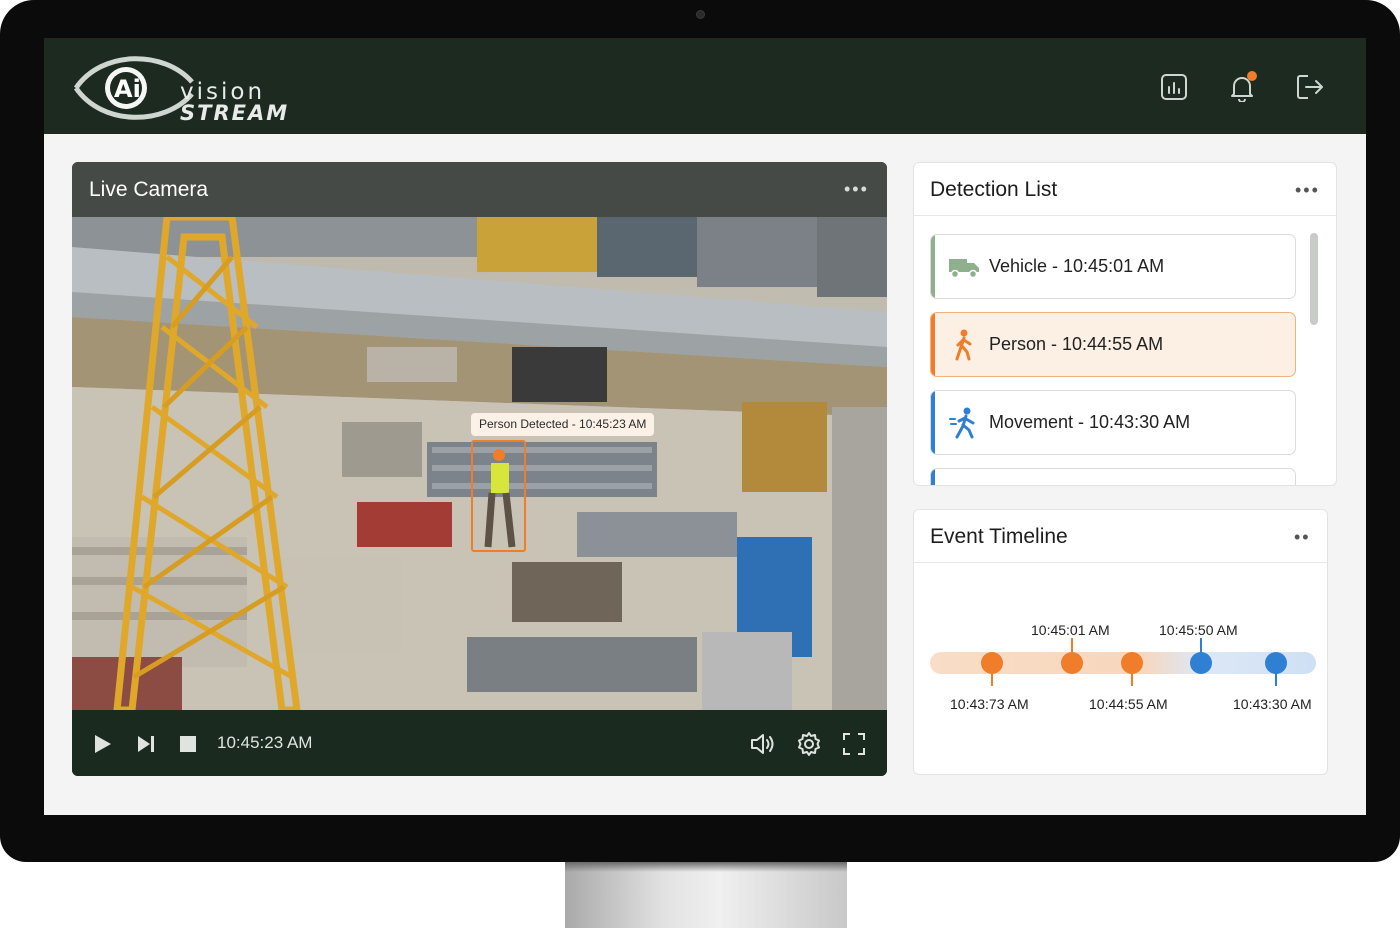 The height and width of the screenshot is (928, 1400). What do you see at coordinates (1077, 266) in the screenshot?
I see `detection-item-label: Vehicle - 10:45:01 AM` at bounding box center [1077, 266].